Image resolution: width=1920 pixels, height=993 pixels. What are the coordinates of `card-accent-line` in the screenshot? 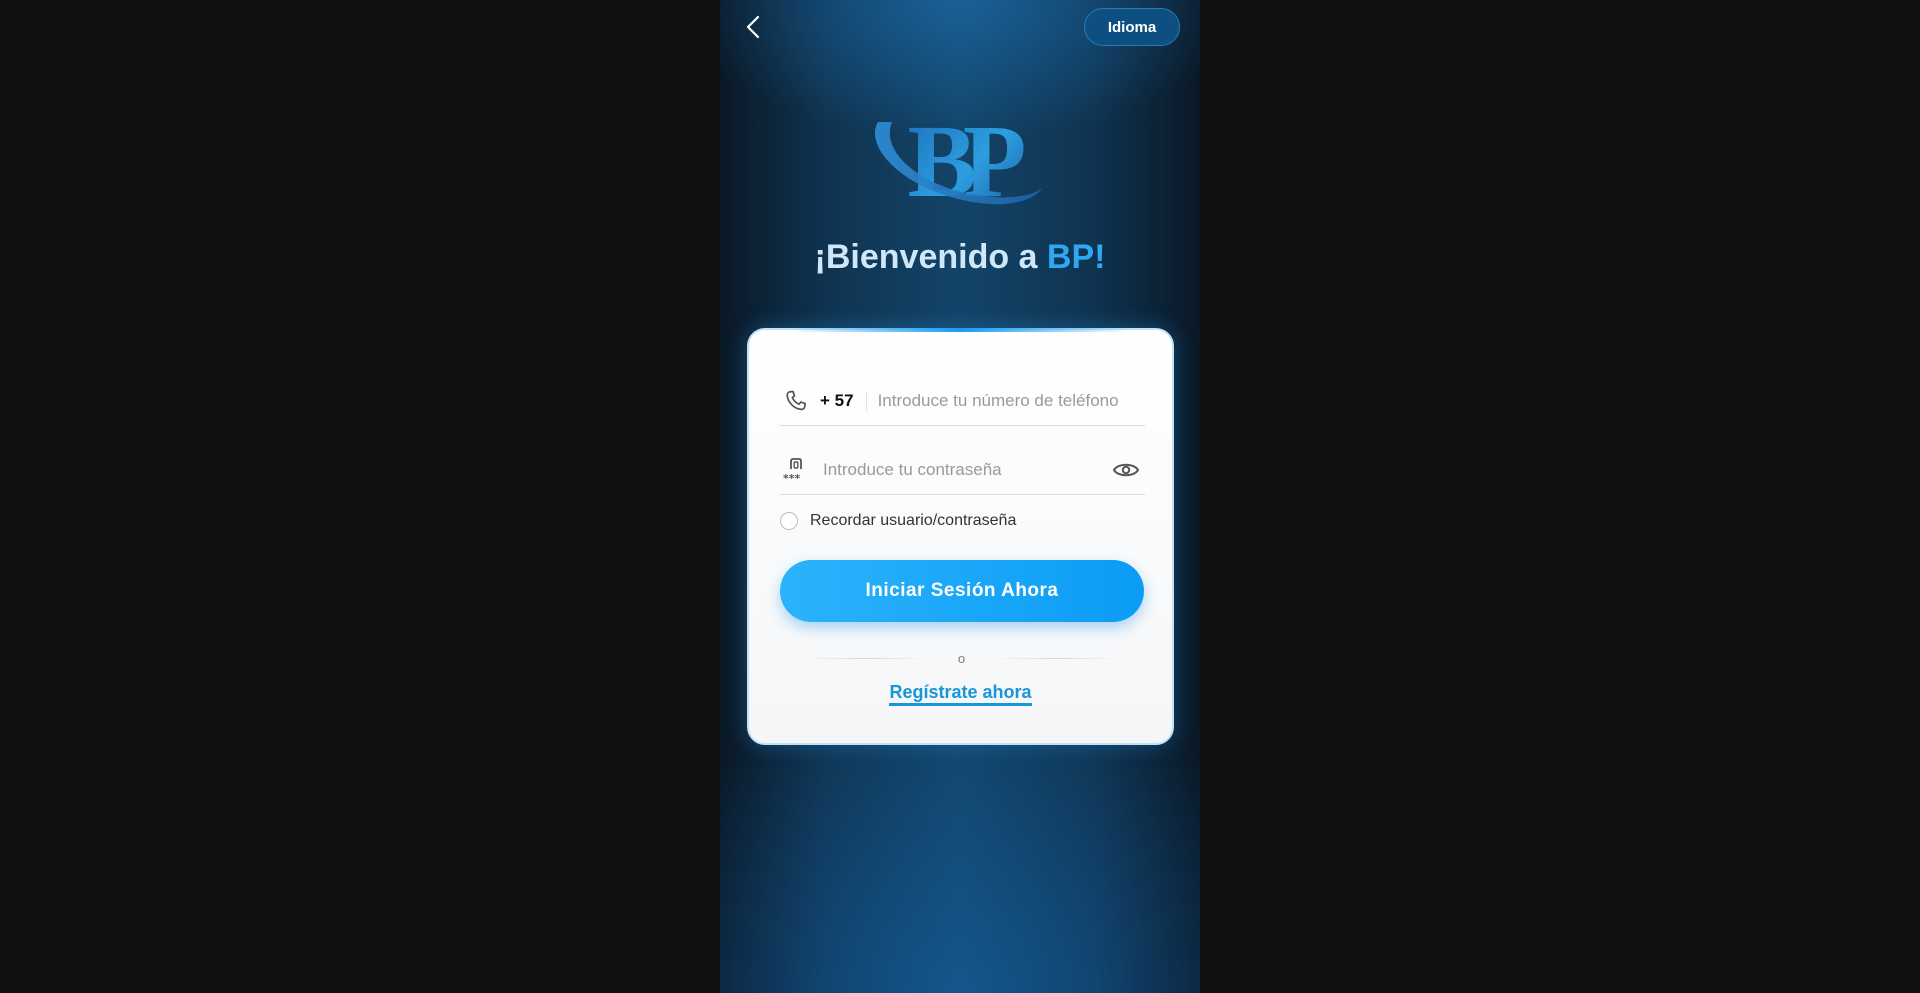 It's located at (960, 330).